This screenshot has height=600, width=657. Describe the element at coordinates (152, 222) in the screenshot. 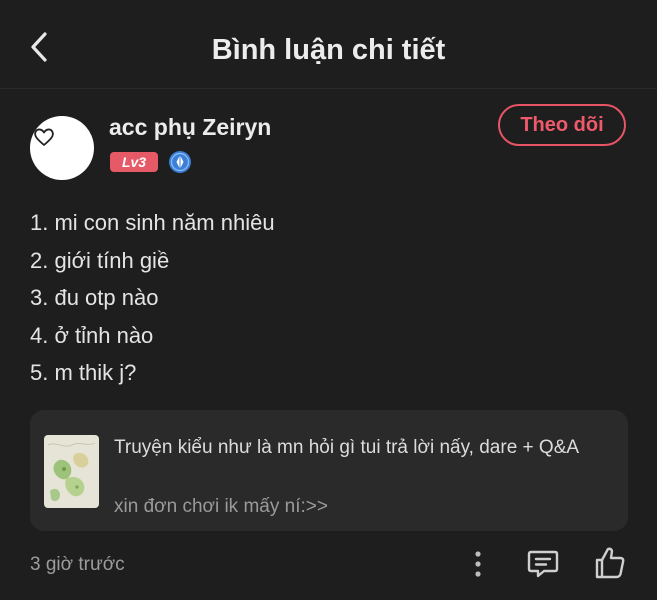

I see `comment-line: 1. mi con sinh năm nhiêu` at that location.